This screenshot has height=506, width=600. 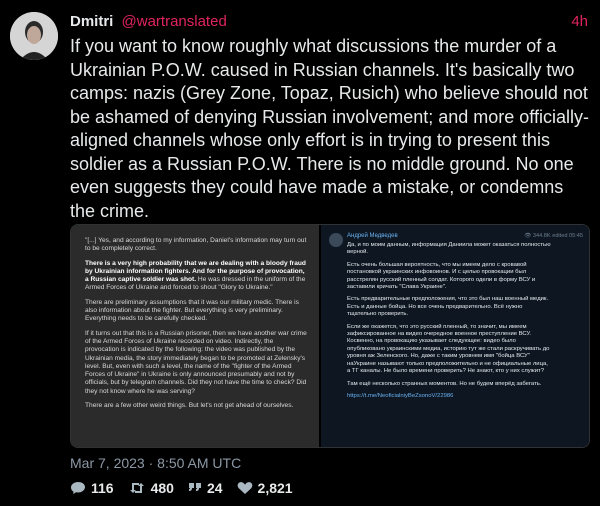 I want to click on retweet-count: 480, so click(x=162, y=488).